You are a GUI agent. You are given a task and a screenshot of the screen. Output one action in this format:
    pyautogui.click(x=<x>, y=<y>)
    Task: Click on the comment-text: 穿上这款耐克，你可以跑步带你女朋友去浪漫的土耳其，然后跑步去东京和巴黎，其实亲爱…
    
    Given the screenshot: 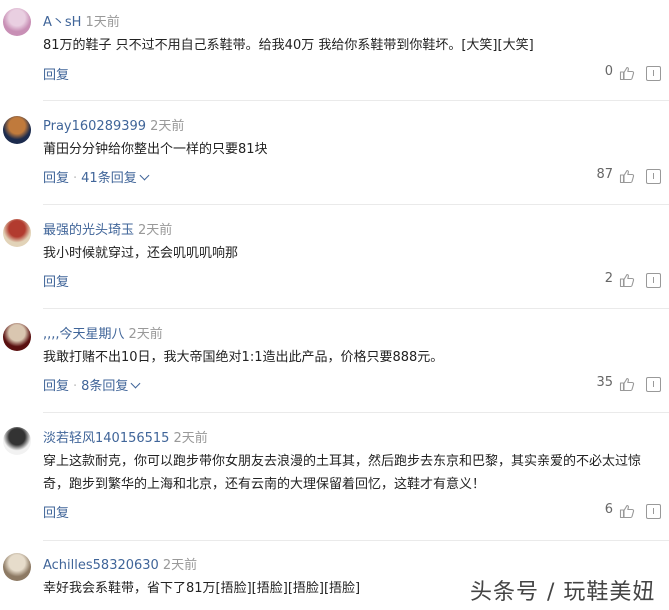 What is the action you would take?
    pyautogui.click(x=342, y=473)
    